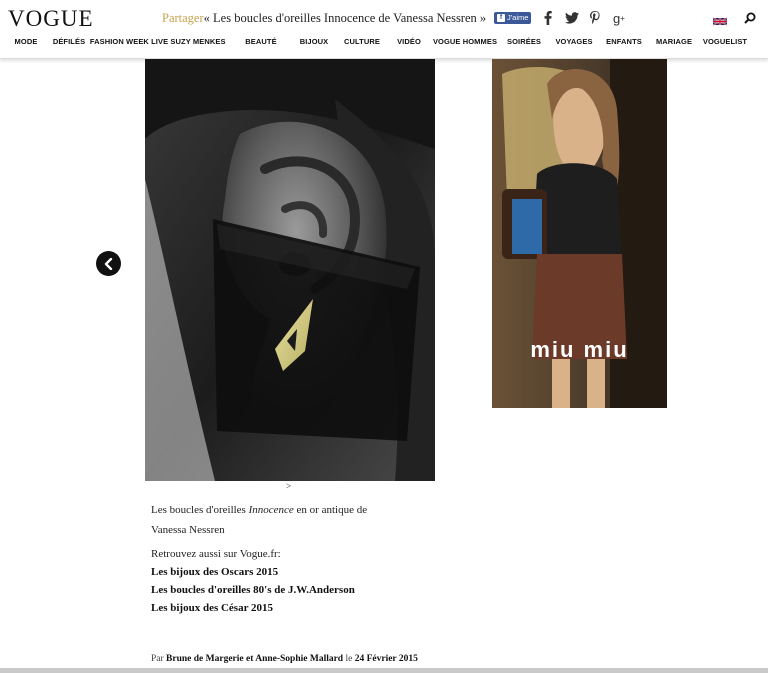 Image resolution: width=768 pixels, height=673 pixels. Describe the element at coordinates (720, 19) in the screenshot. I see `uk-flag-icon` at that location.